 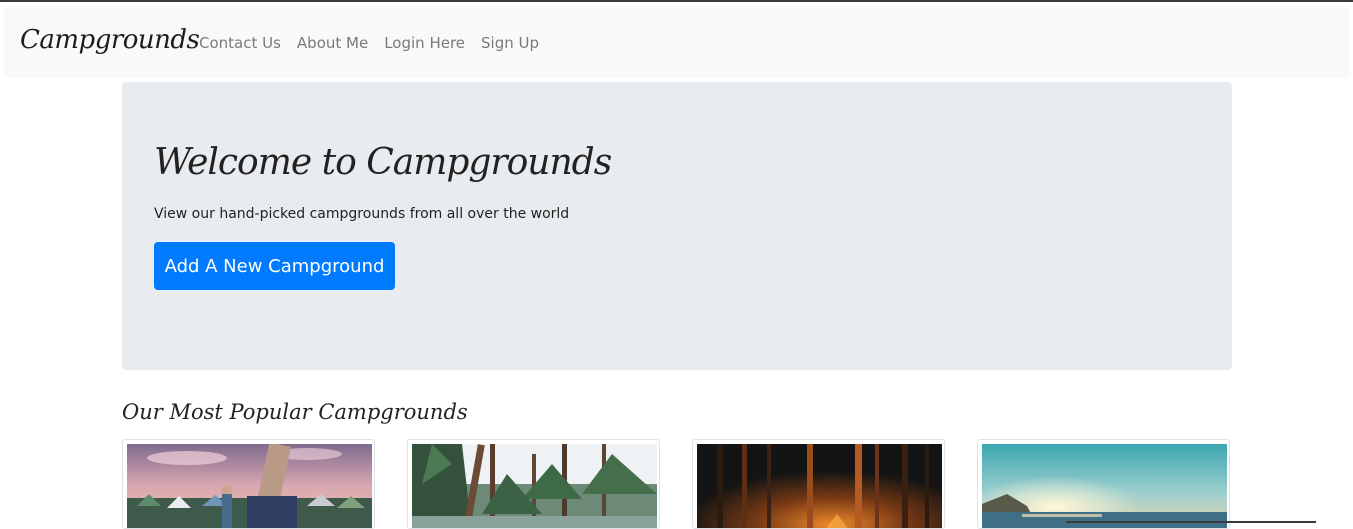 What do you see at coordinates (676, 1) in the screenshot?
I see `window-top-border` at bounding box center [676, 1].